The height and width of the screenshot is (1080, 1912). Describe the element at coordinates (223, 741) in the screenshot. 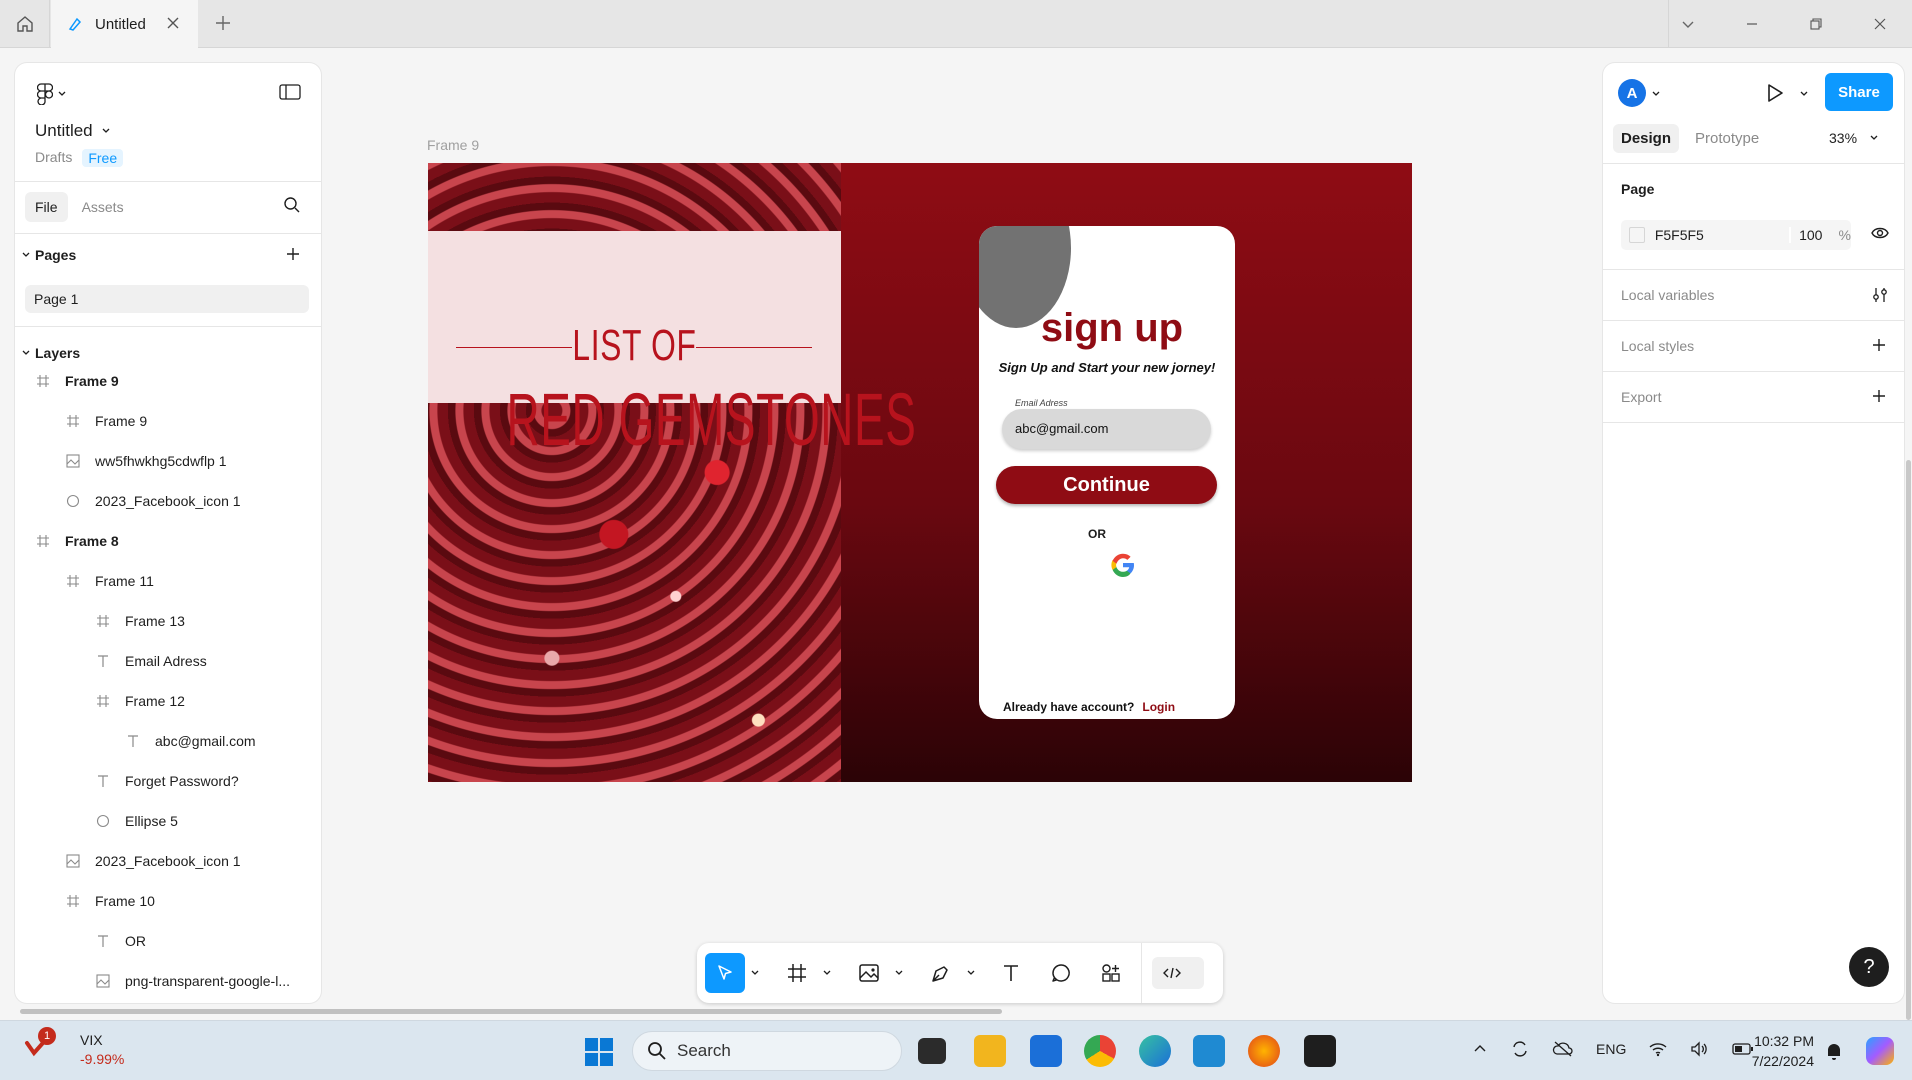

I see `layer-item: abc@gmail.com` at that location.